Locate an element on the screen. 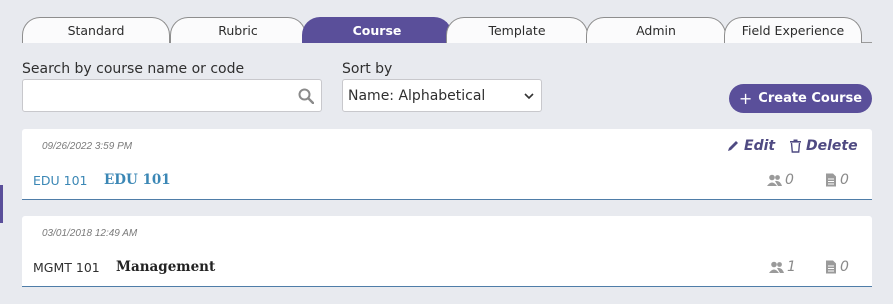 This screenshot has width=893, height=304. create-course-button: + Create Course is located at coordinates (800, 98).